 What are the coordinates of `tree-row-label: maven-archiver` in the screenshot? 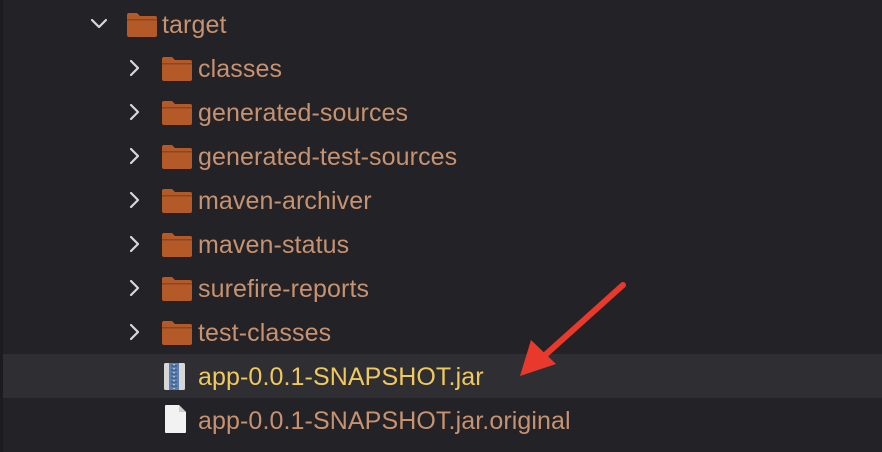 It's located at (285, 201).